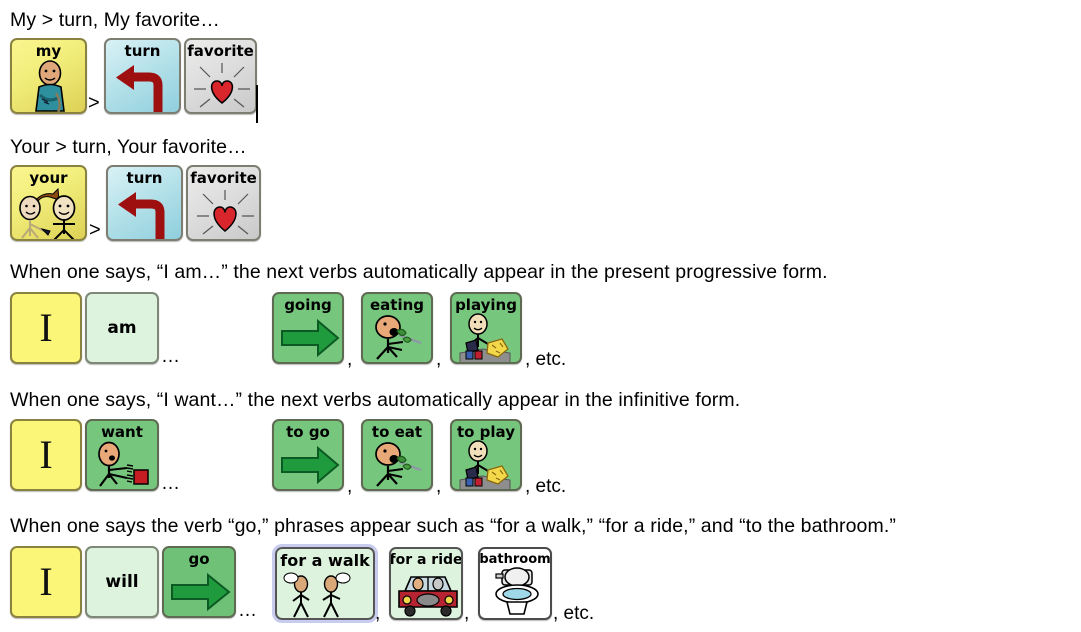  What do you see at coordinates (546, 359) in the screenshot?
I see `etc-row3: , etc.` at bounding box center [546, 359].